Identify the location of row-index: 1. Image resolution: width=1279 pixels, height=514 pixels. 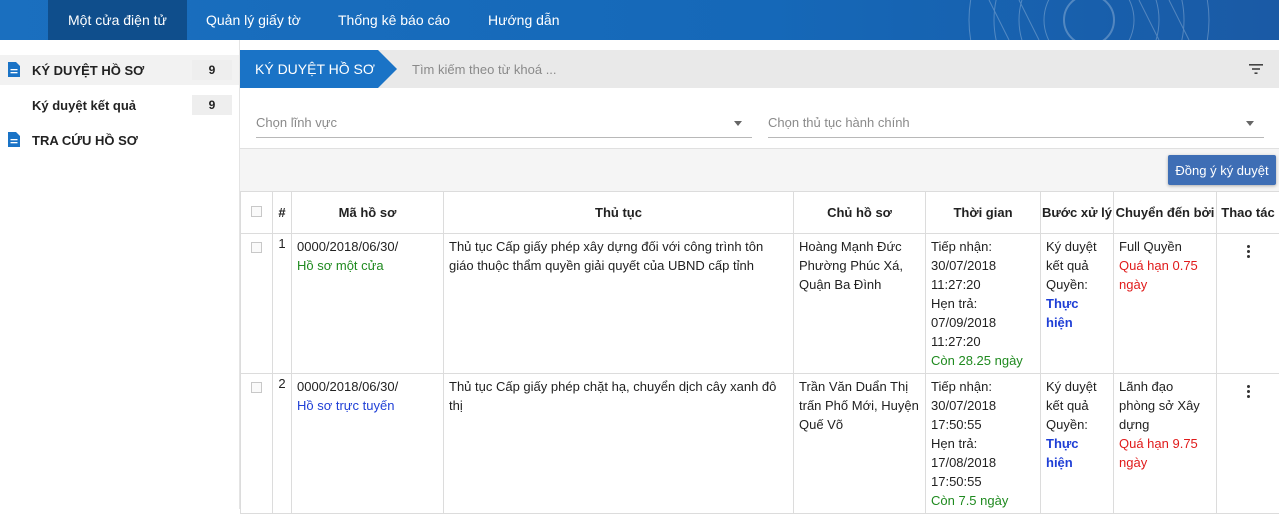
(282, 304).